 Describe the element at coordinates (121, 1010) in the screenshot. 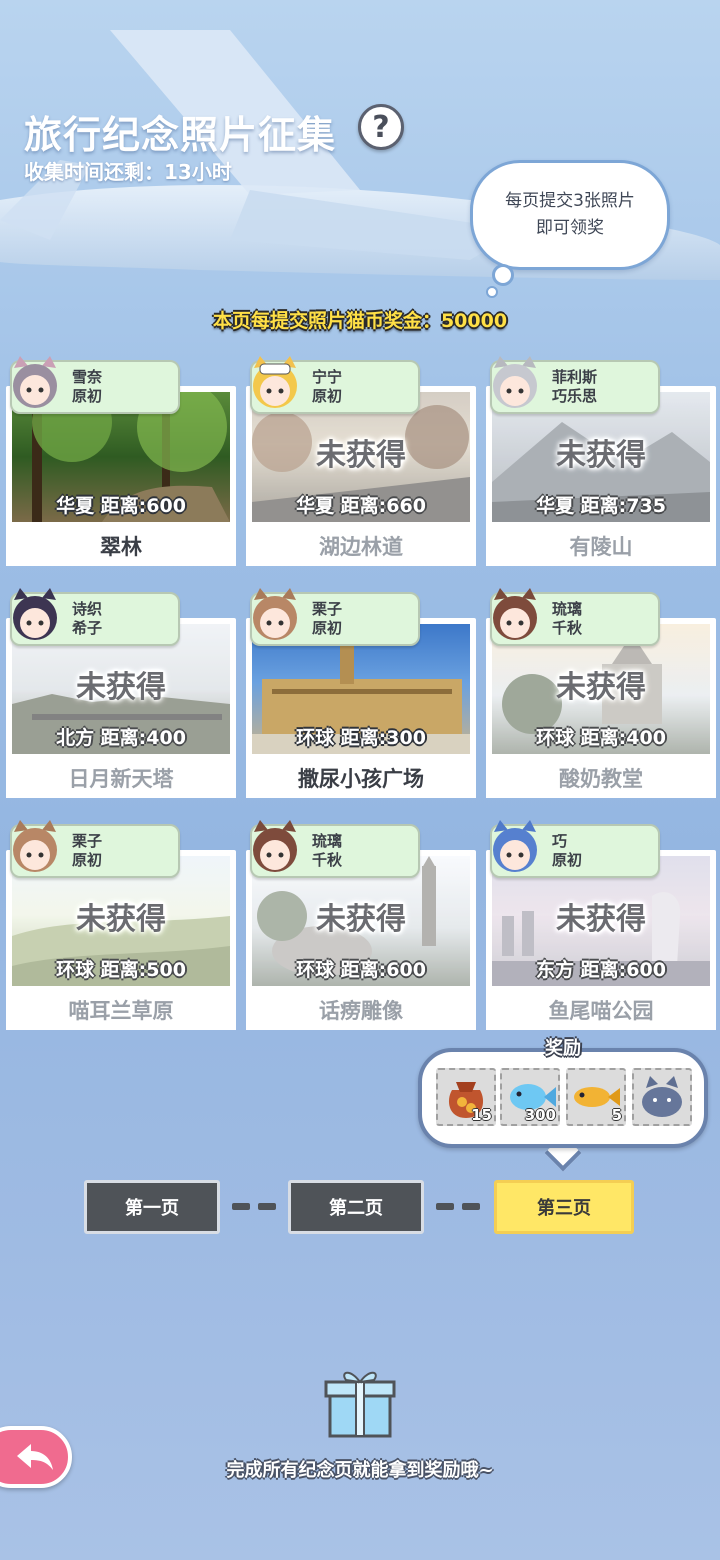

I see `location-label: 喵耳兰草原` at that location.